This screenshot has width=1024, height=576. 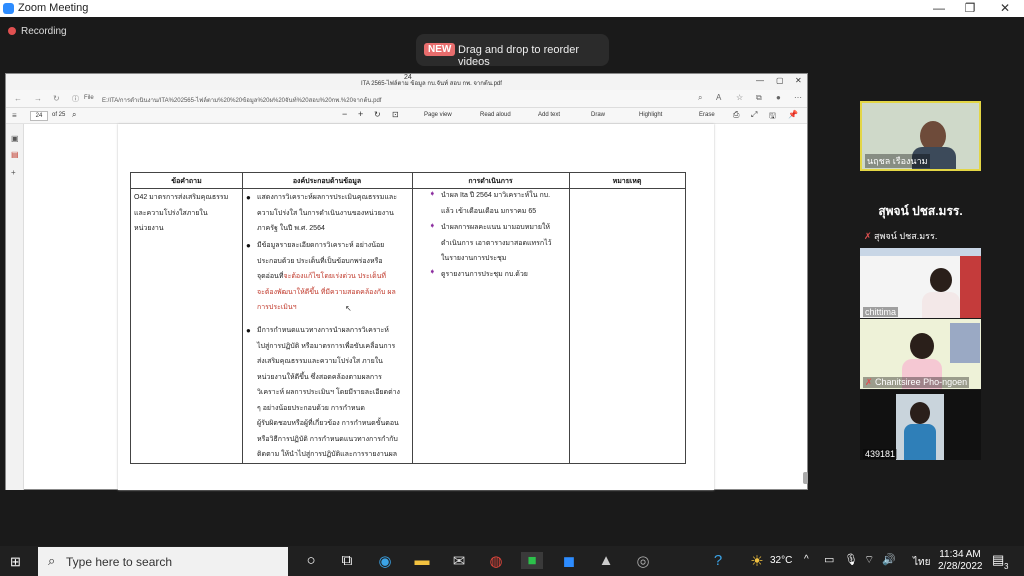 What do you see at coordinates (598, 115) in the screenshot?
I see `draw-button: Draw` at bounding box center [598, 115].